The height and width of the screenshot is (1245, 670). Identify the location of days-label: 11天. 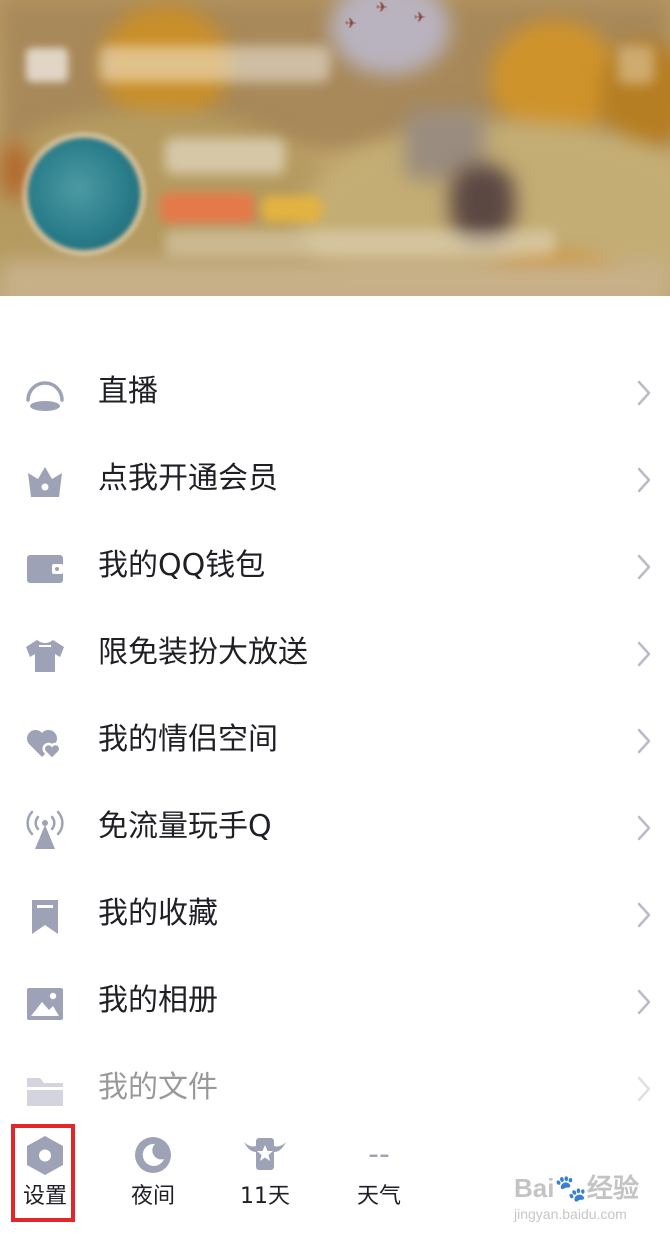
(265, 1196).